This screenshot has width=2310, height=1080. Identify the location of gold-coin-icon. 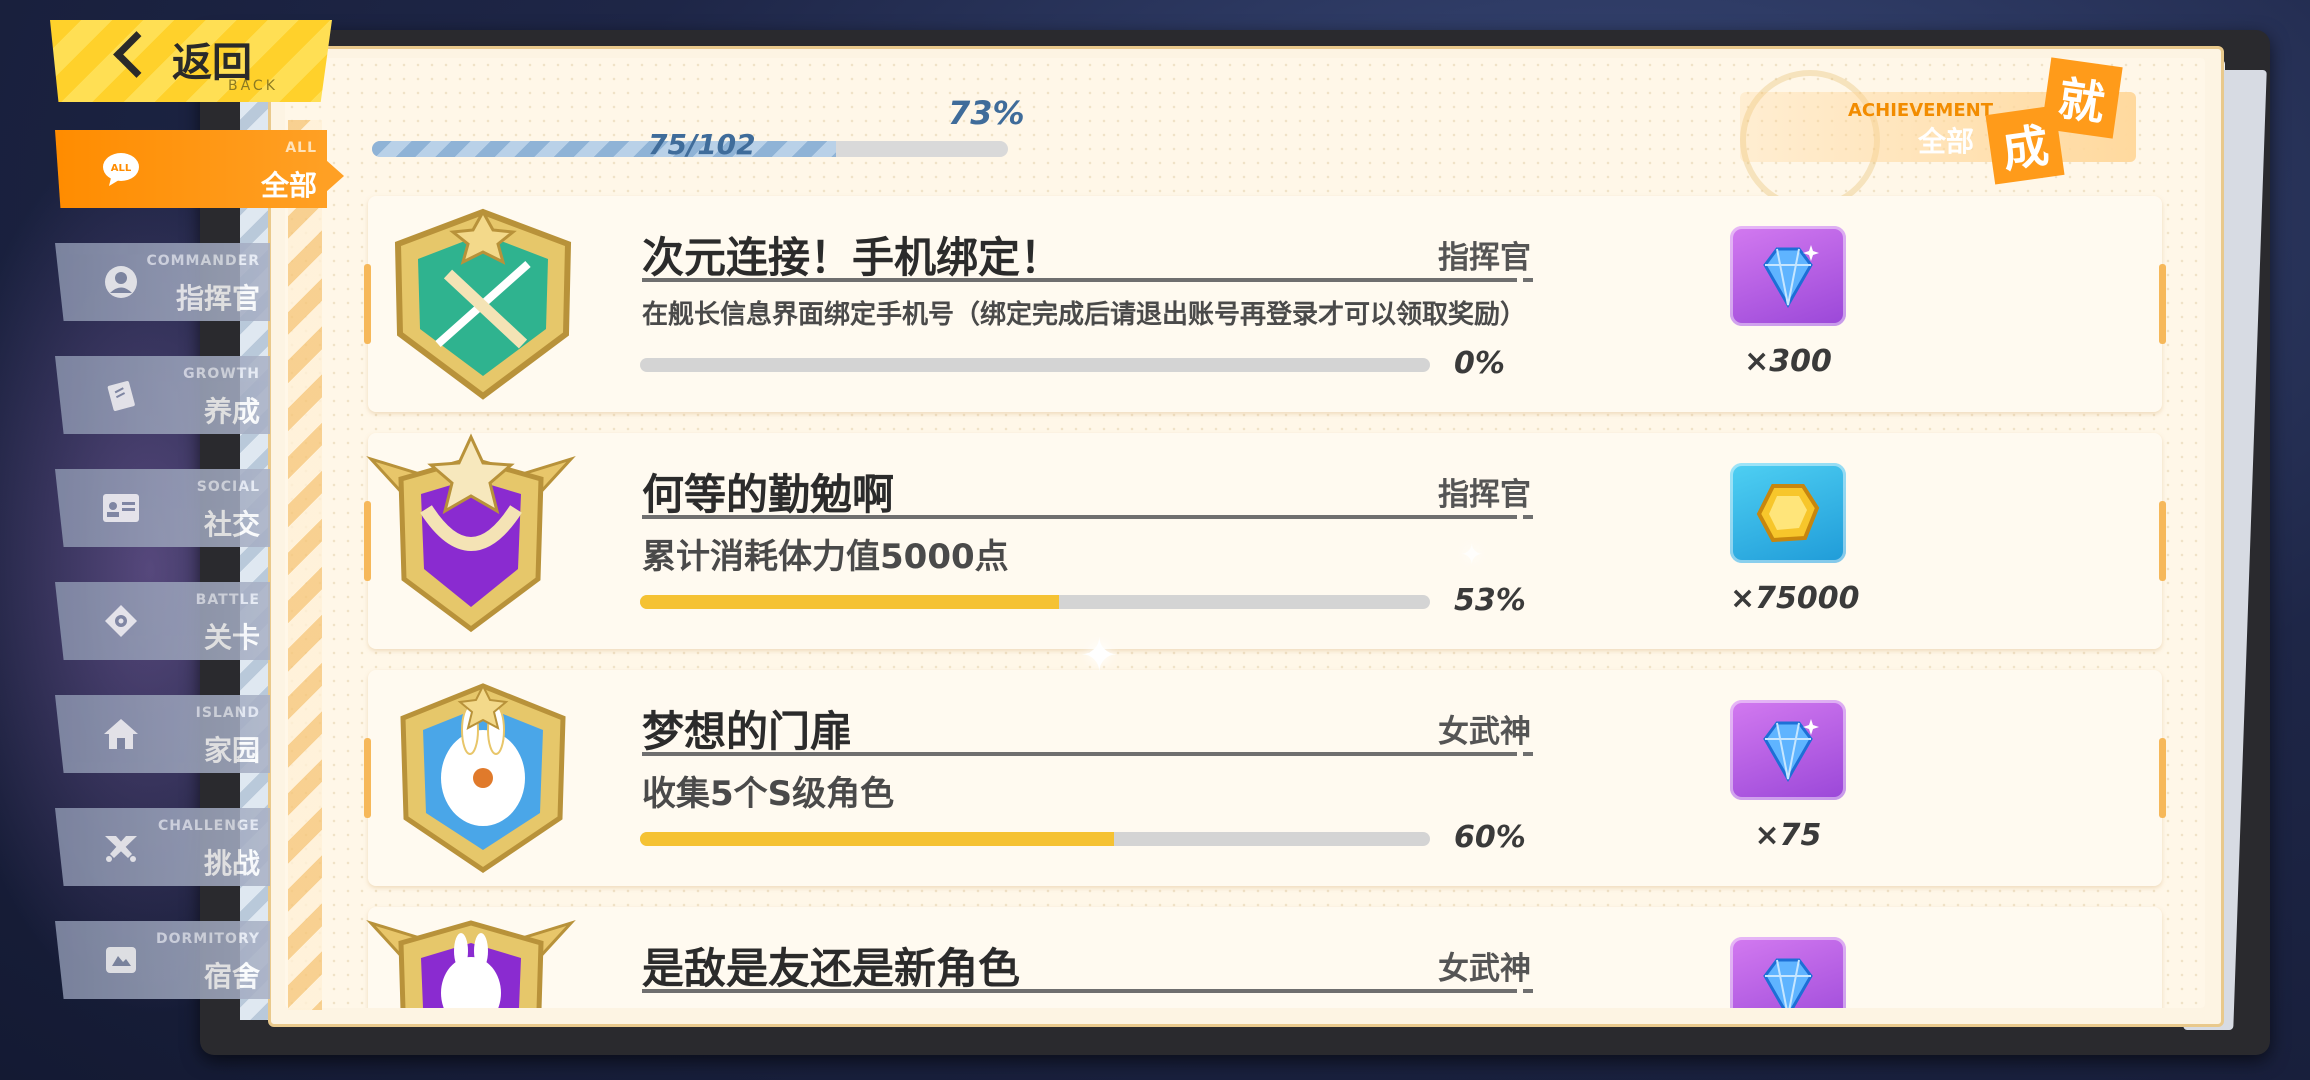
(1788, 513).